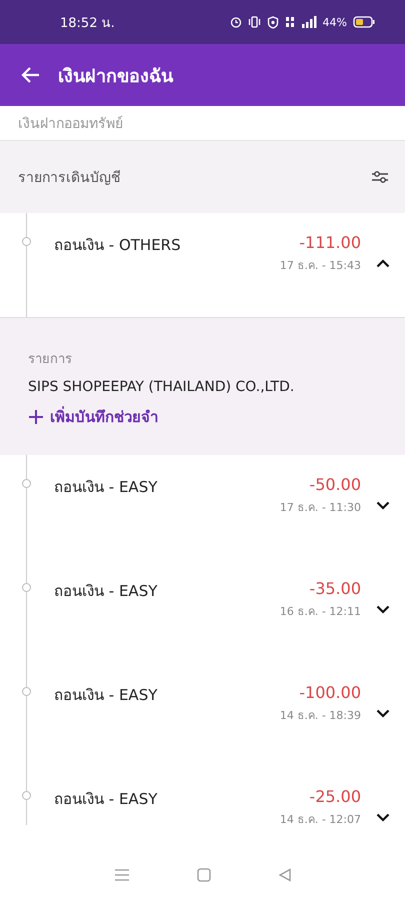 The height and width of the screenshot is (900, 405). I want to click on page-title: เงินฝากของฉัน, so click(115, 76).